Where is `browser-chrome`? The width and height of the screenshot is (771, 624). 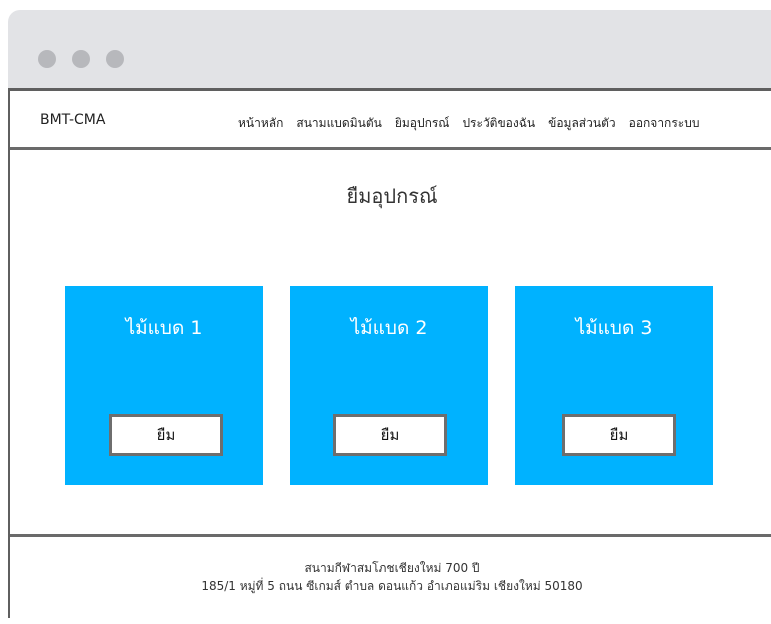 browser-chrome is located at coordinates (389, 49).